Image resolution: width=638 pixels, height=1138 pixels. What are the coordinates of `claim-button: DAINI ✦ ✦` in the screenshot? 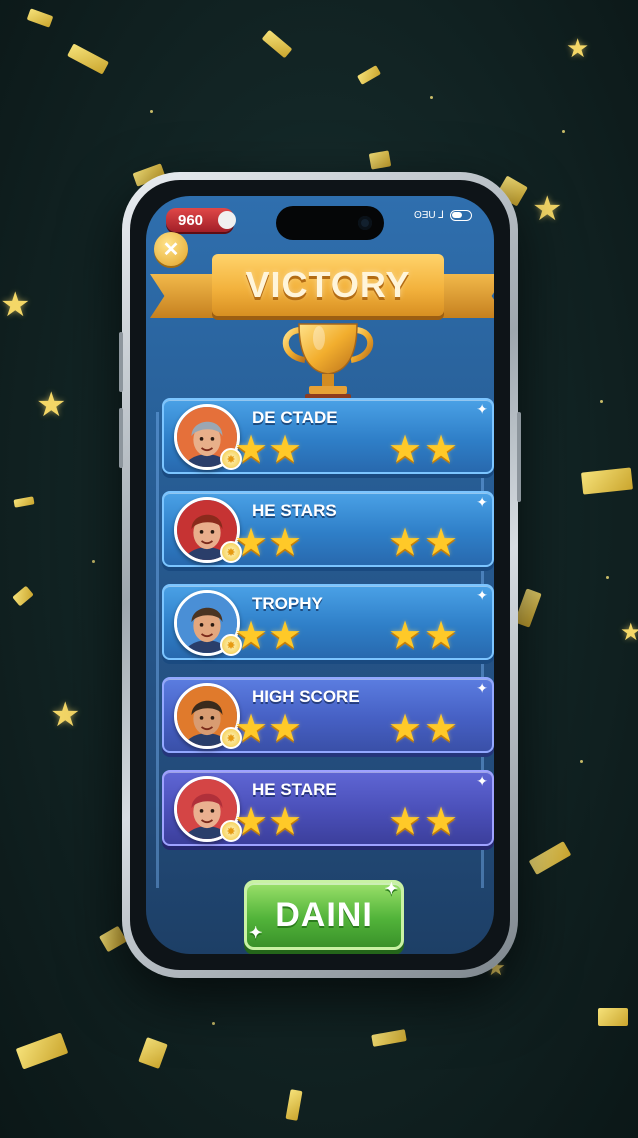 It's located at (324, 915).